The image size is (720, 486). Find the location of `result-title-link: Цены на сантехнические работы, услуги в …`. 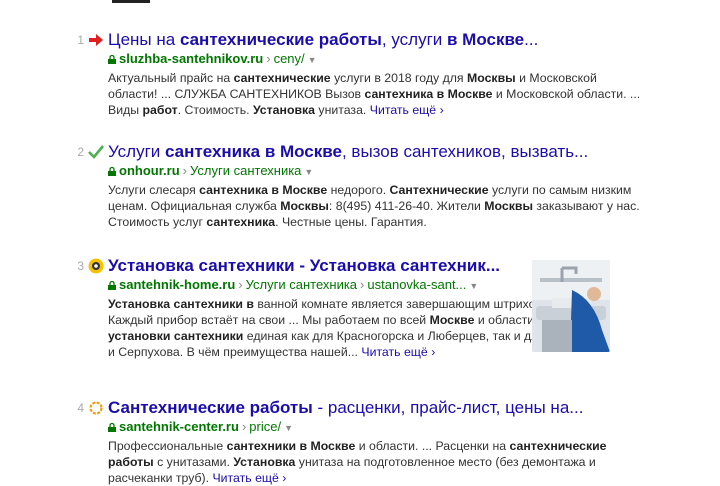

result-title-link: Цены на сантехнические работы, услуги в … is located at coordinates (323, 40).